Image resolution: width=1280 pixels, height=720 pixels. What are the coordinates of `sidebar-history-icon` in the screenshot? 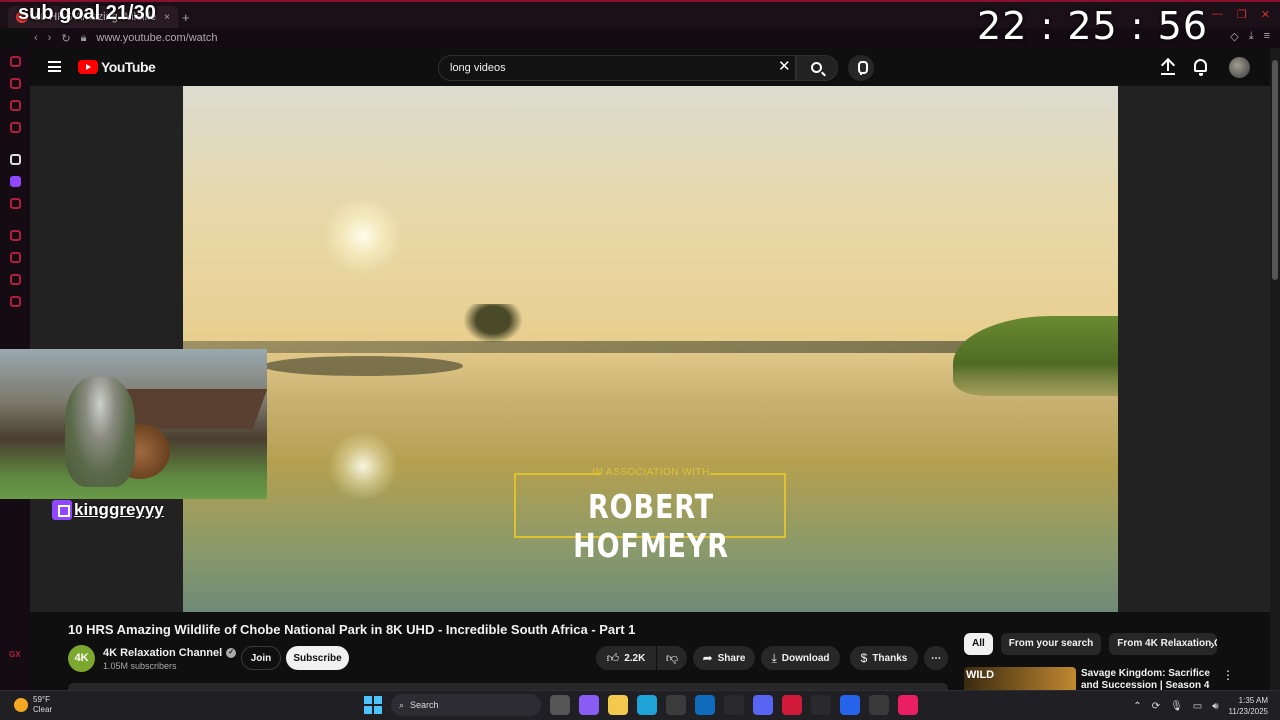 It's located at (15, 235).